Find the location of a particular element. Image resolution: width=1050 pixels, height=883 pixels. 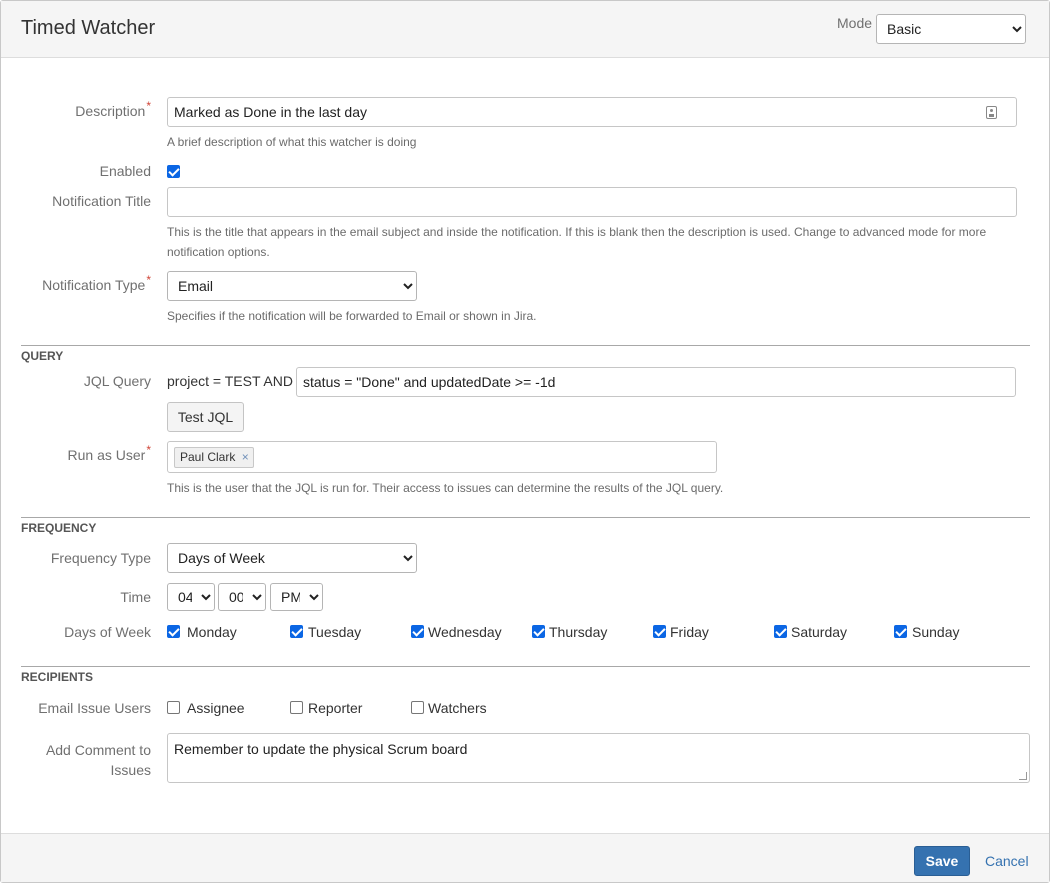

dialog-footer: Save Cancel is located at coordinates (525, 857).